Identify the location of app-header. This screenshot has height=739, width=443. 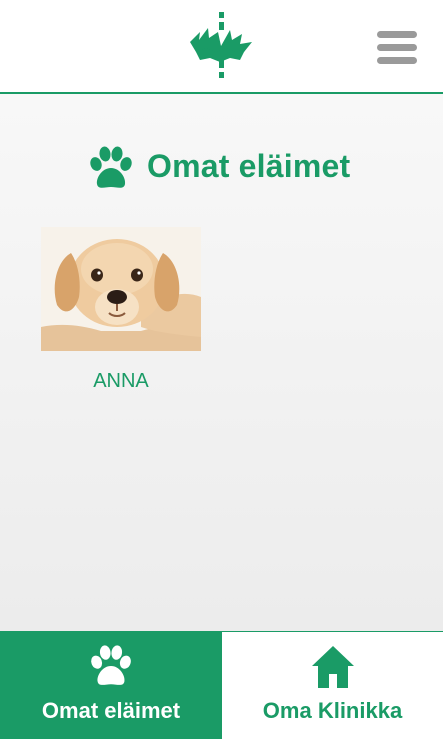
(221, 47).